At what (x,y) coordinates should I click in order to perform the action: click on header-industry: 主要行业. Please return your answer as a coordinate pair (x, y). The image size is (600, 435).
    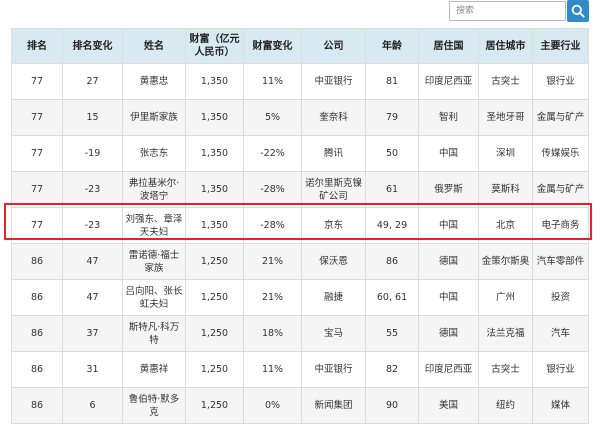
    Looking at the image, I should click on (560, 46).